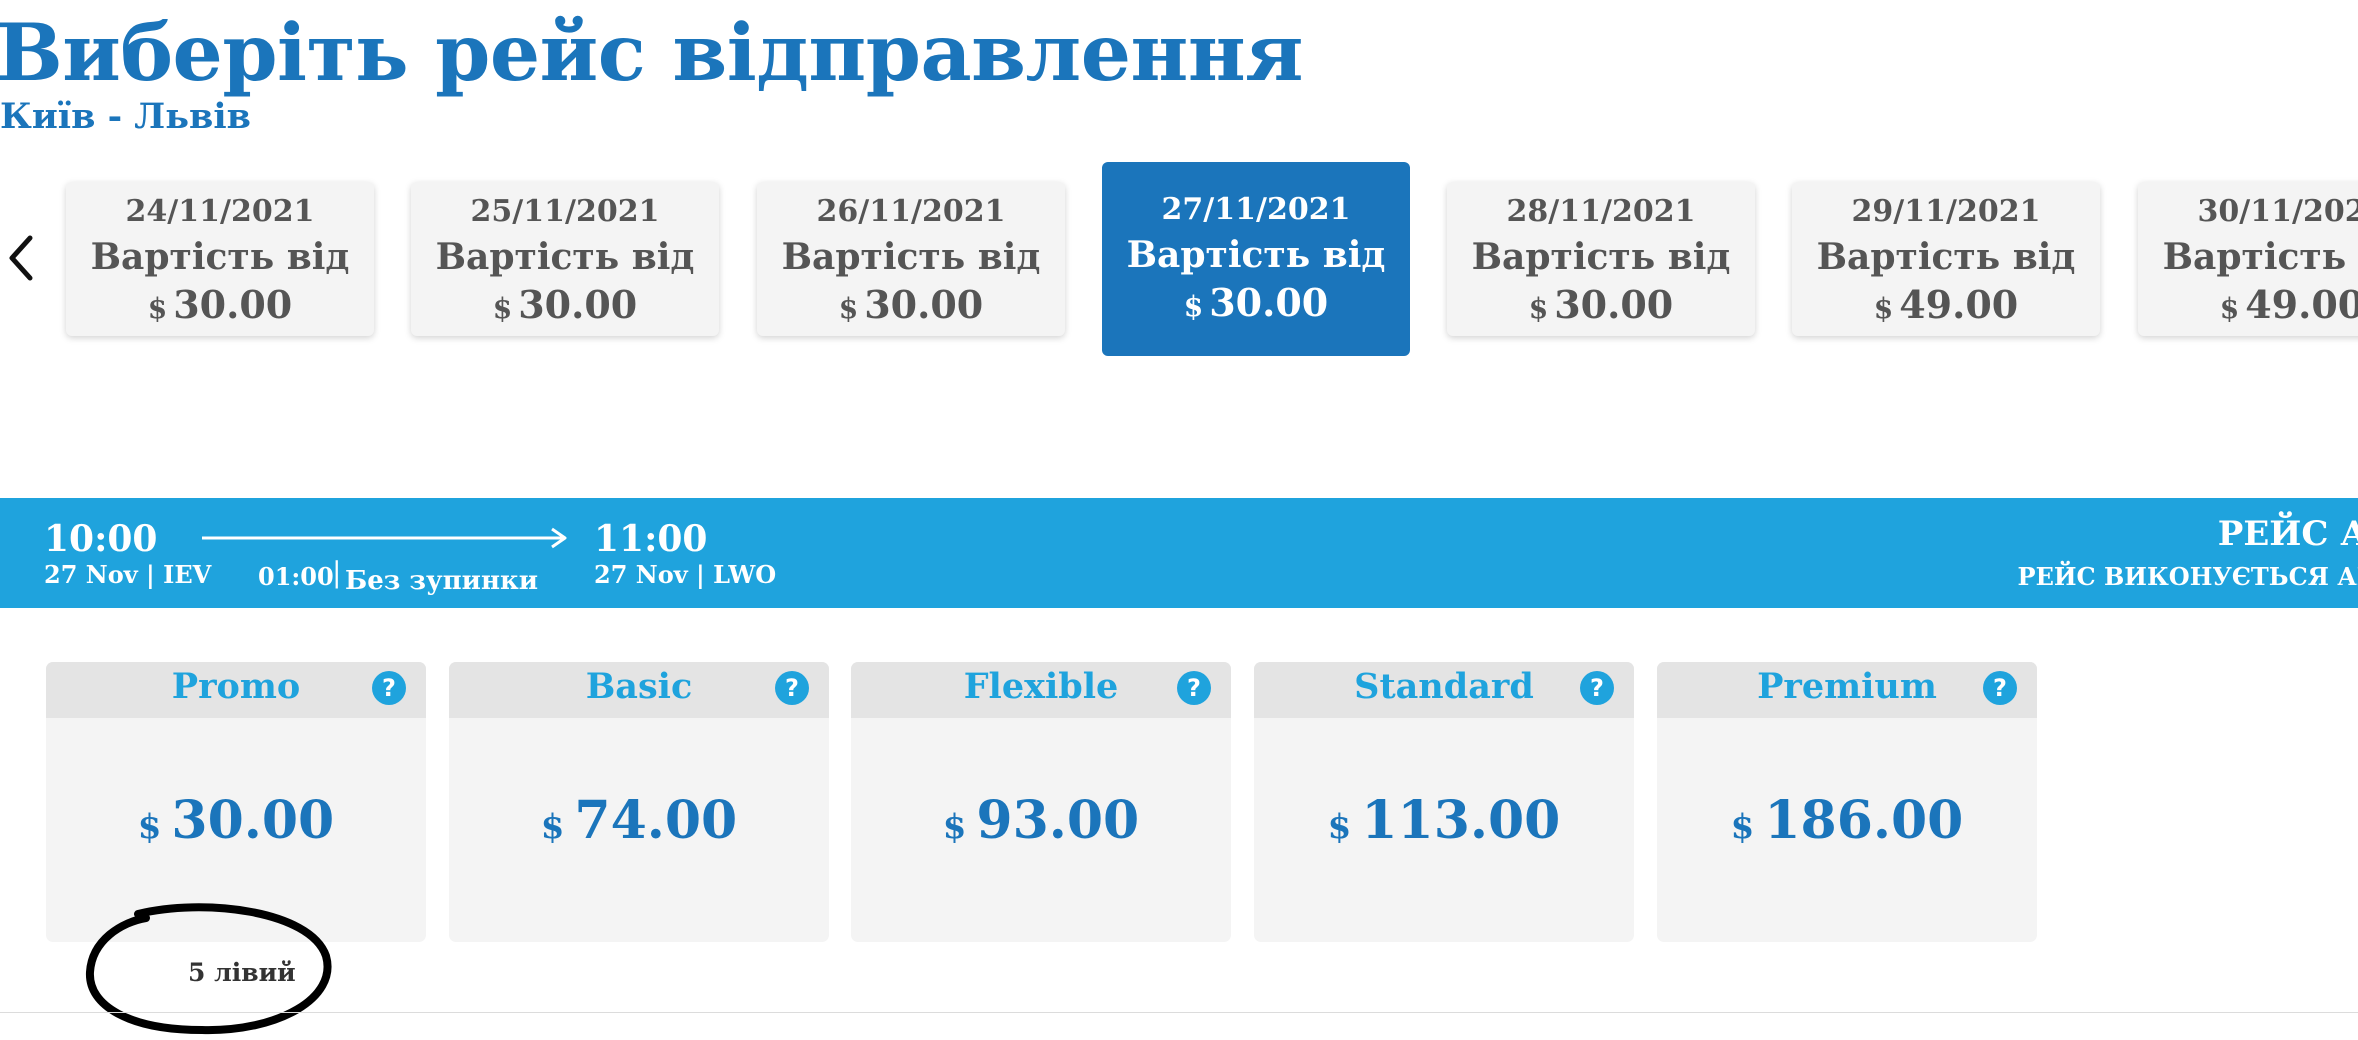 The image size is (2358, 1040). Describe the element at coordinates (2287, 534) in the screenshot. I see `flight-label: РЕЙС А` at that location.